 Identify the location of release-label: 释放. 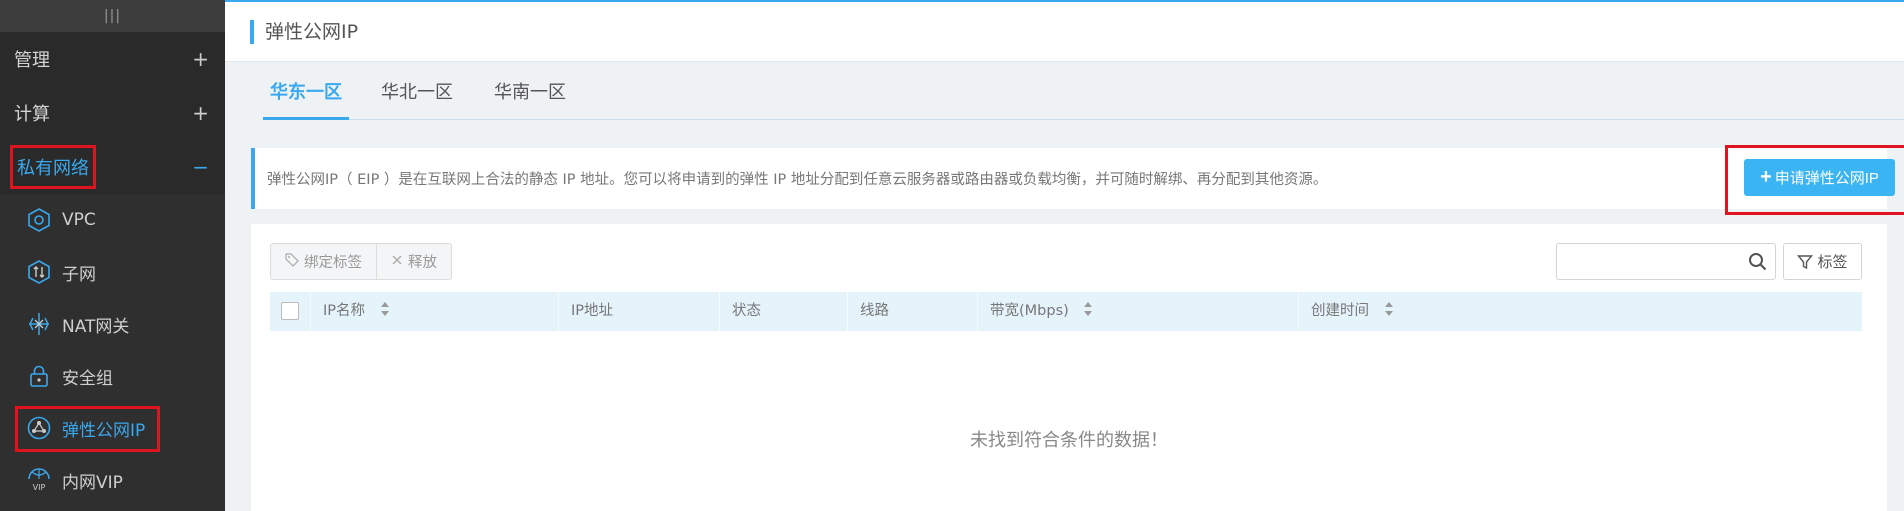
(422, 263).